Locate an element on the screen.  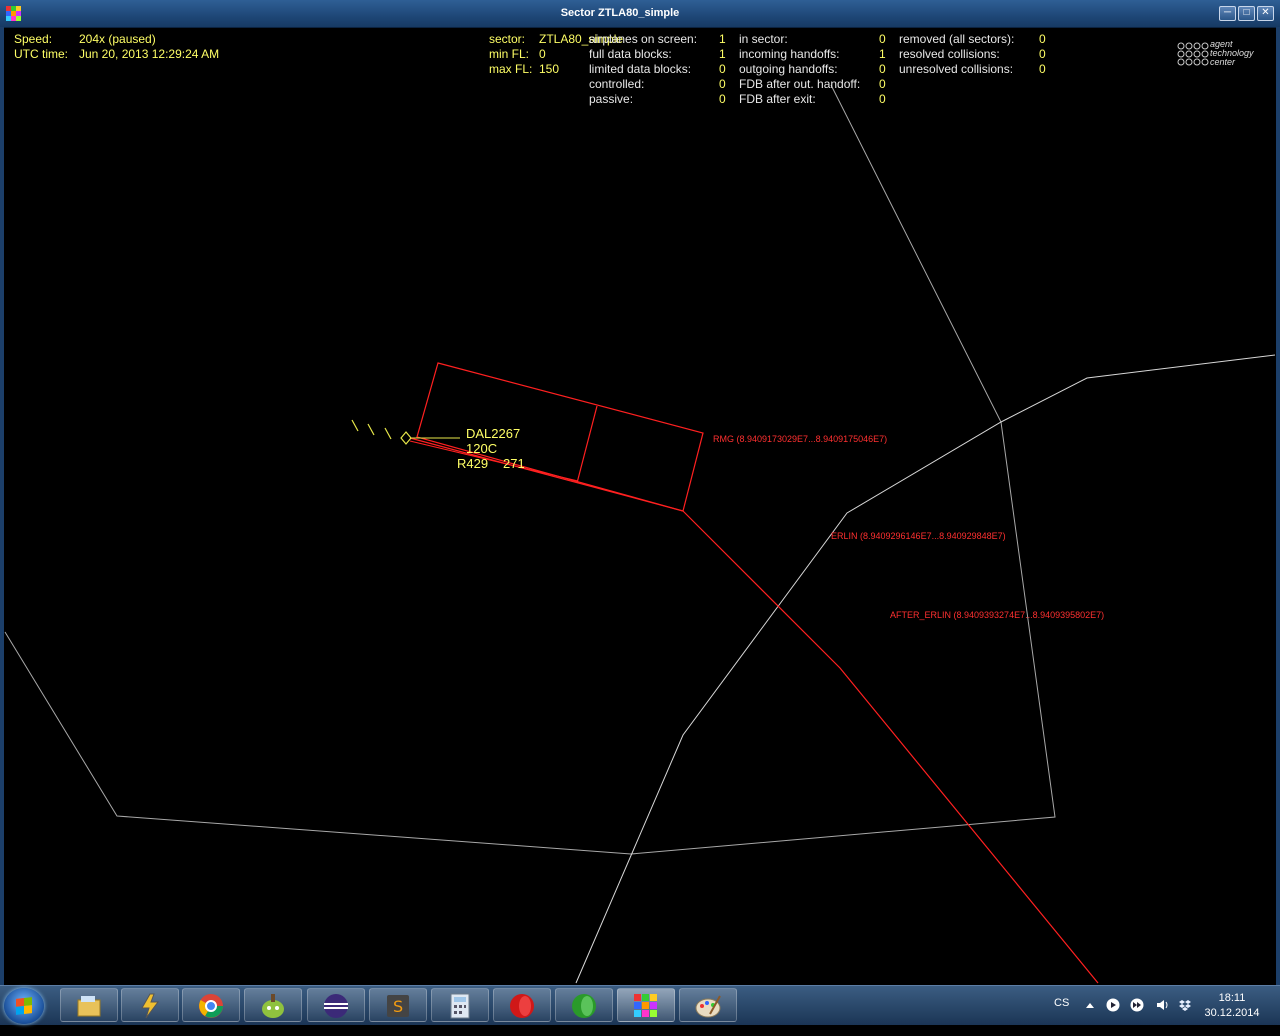
paint-icon is located at coordinates (708, 1006).